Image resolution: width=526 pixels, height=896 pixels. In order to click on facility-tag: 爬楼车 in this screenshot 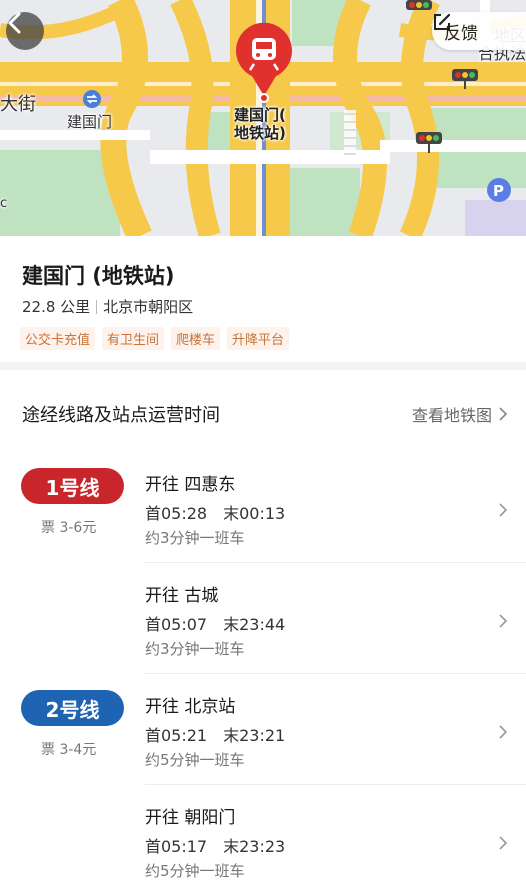, I will do `click(196, 338)`.